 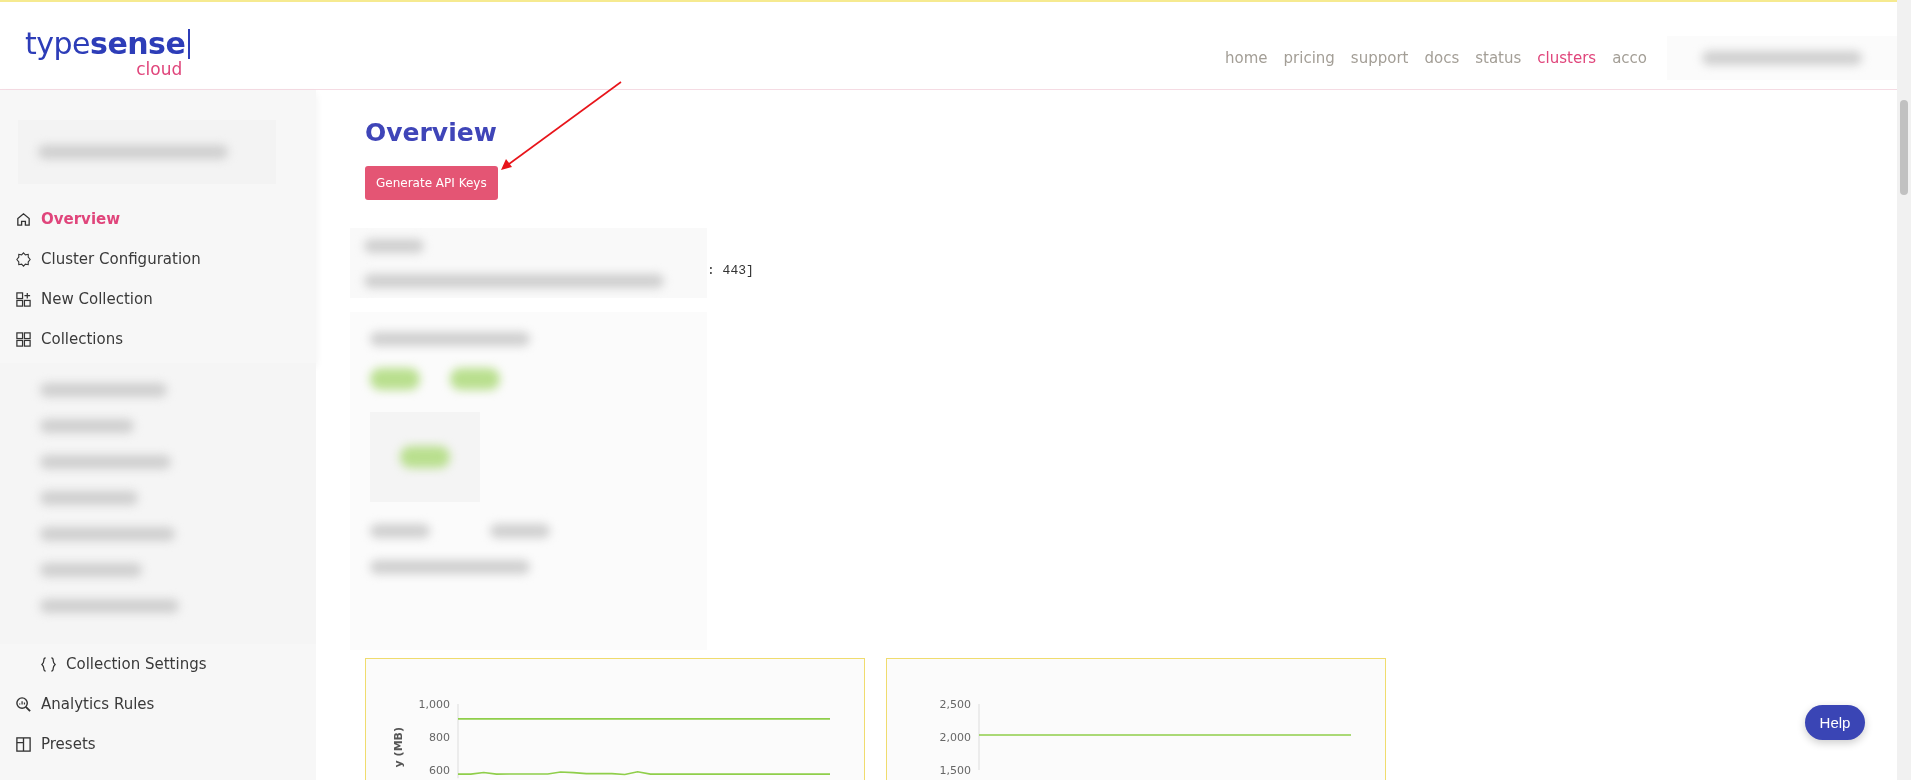 I want to click on nav-link: home, so click(x=1246, y=58).